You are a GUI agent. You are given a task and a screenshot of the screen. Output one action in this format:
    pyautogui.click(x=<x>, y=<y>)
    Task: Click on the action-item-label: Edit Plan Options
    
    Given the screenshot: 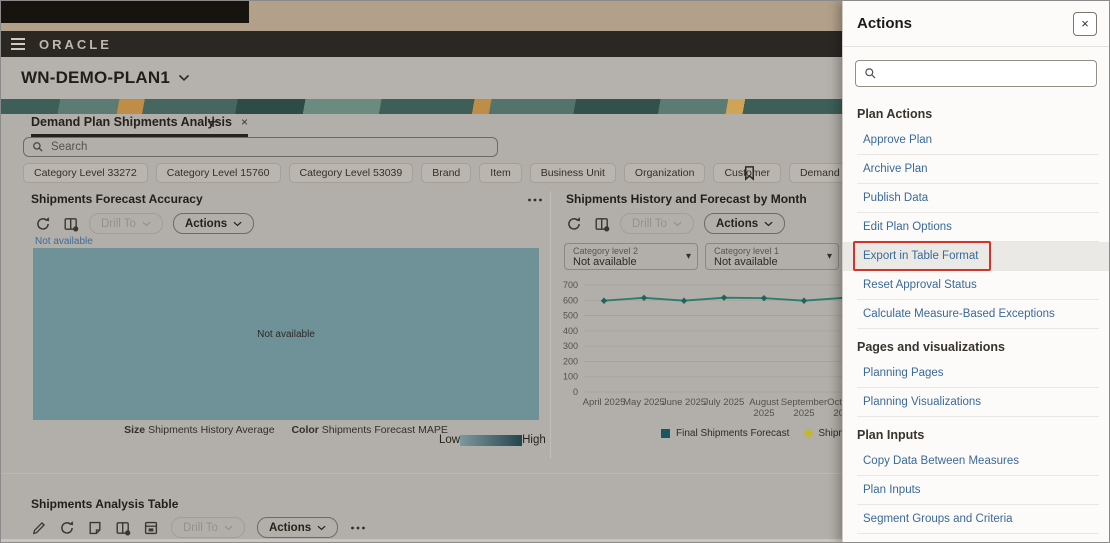 What is the action you would take?
    pyautogui.click(x=907, y=227)
    